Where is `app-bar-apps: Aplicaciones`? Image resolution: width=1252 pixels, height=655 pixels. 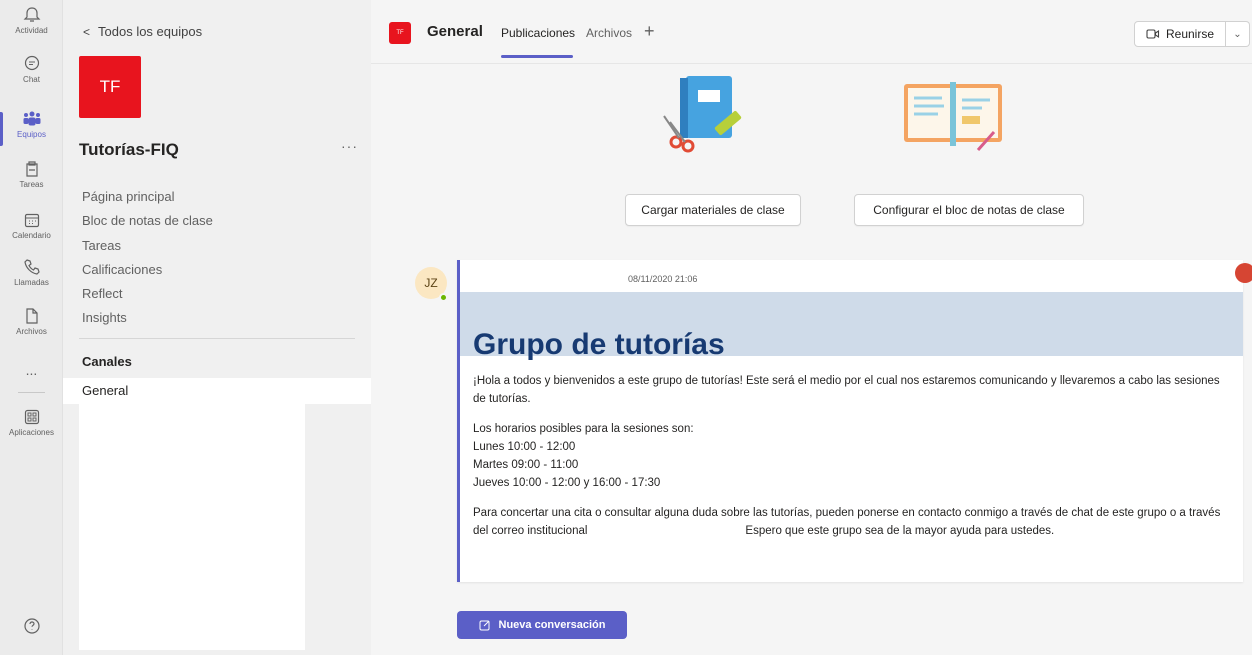 app-bar-apps: Aplicaciones is located at coordinates (31, 422).